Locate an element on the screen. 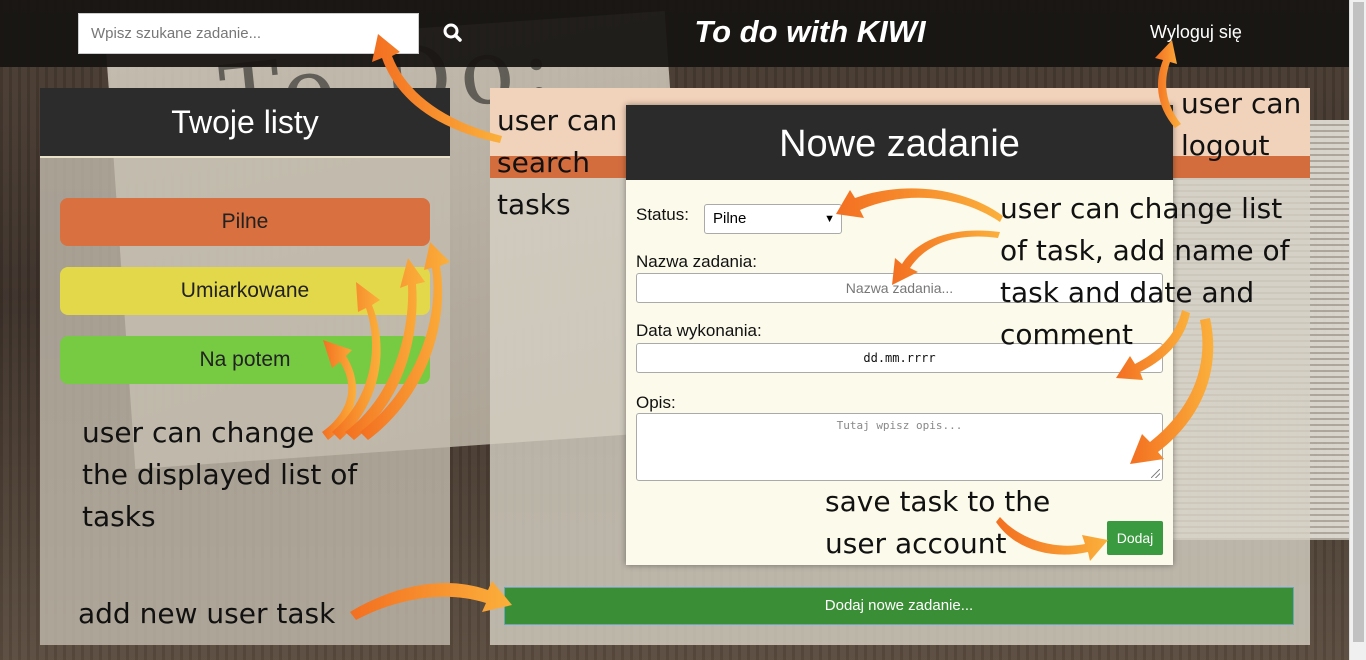 The image size is (1366, 660). resize-handle-icon is located at coordinates (1155, 473).